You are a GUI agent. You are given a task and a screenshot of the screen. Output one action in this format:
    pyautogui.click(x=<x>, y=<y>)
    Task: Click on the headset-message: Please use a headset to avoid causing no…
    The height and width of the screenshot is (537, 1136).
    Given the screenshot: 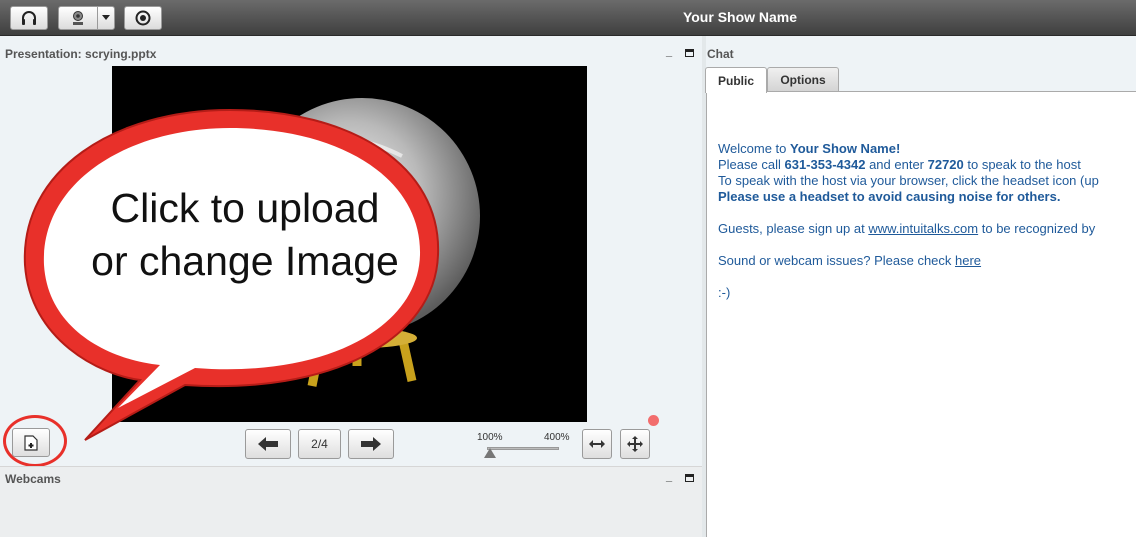 What is the action you would take?
    pyautogui.click(x=927, y=197)
    